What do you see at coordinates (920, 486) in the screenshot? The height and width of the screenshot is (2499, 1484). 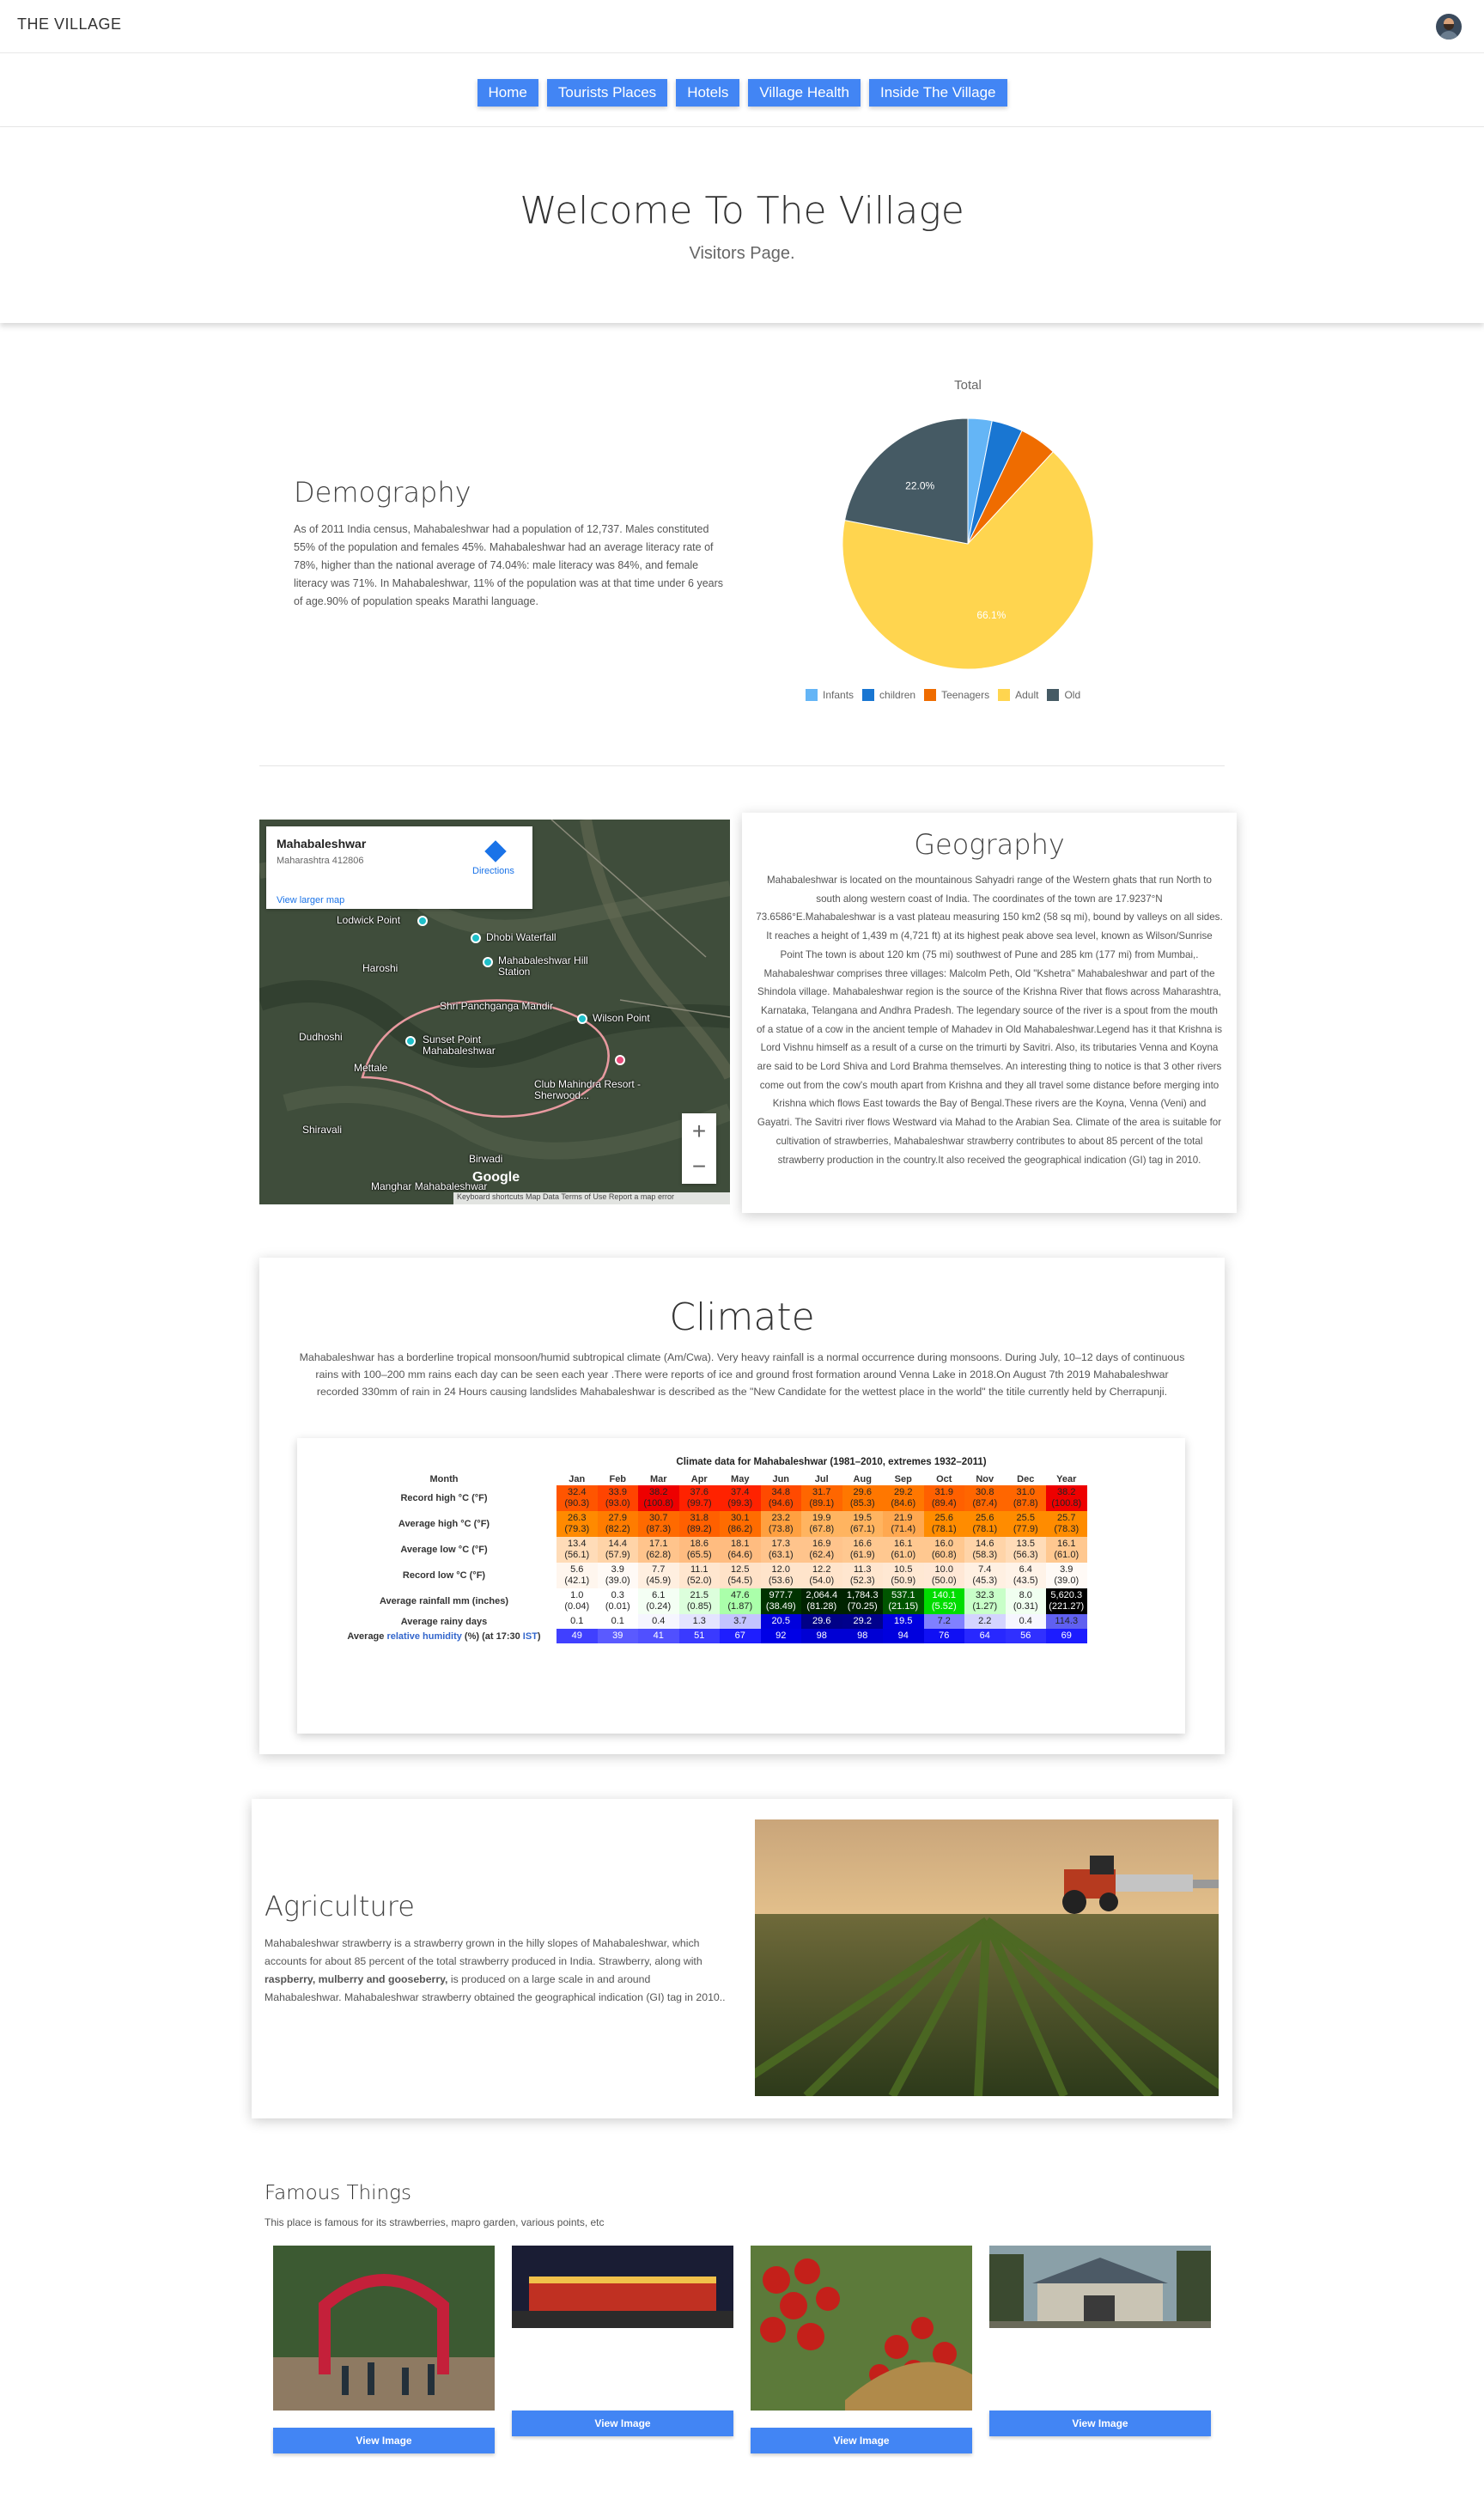 I see `pie-data-label: 22.0%` at bounding box center [920, 486].